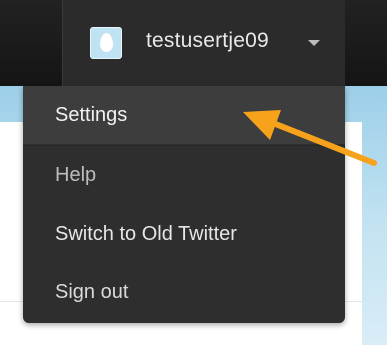  I want to click on menu-item-switch-to-old-twitter: Switch to Old Twitter, so click(184, 234).